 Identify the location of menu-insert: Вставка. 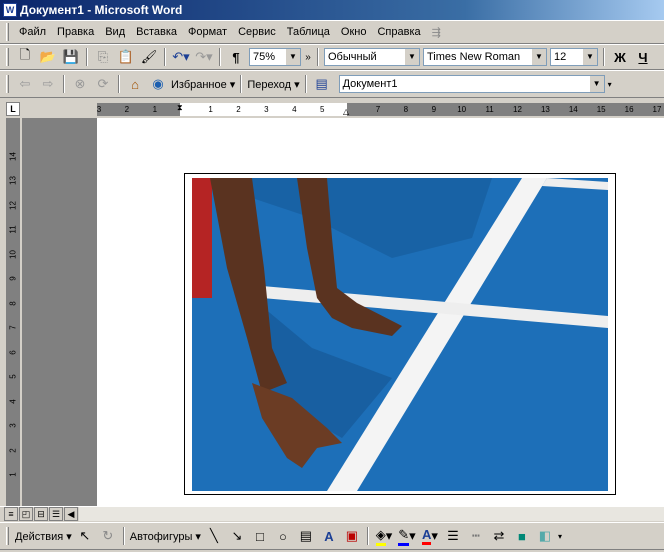
(156, 32).